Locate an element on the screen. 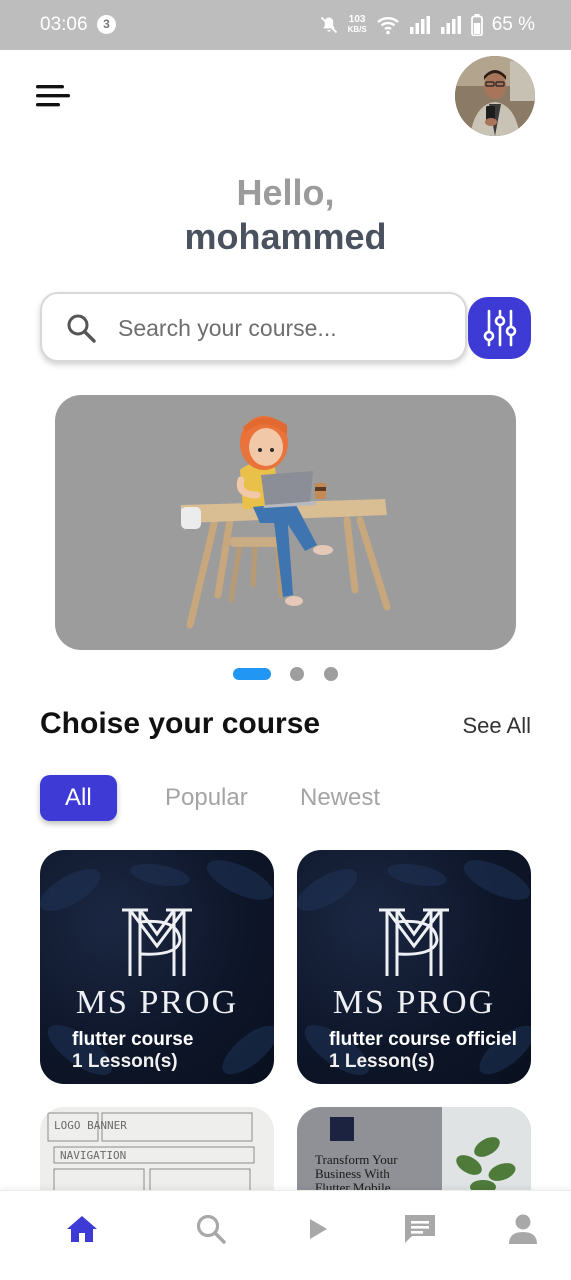 Image resolution: width=571 pixels, height=1280 pixels. status-bar: 03:06 3 103 KB/S 65 % is located at coordinates (285, 25).